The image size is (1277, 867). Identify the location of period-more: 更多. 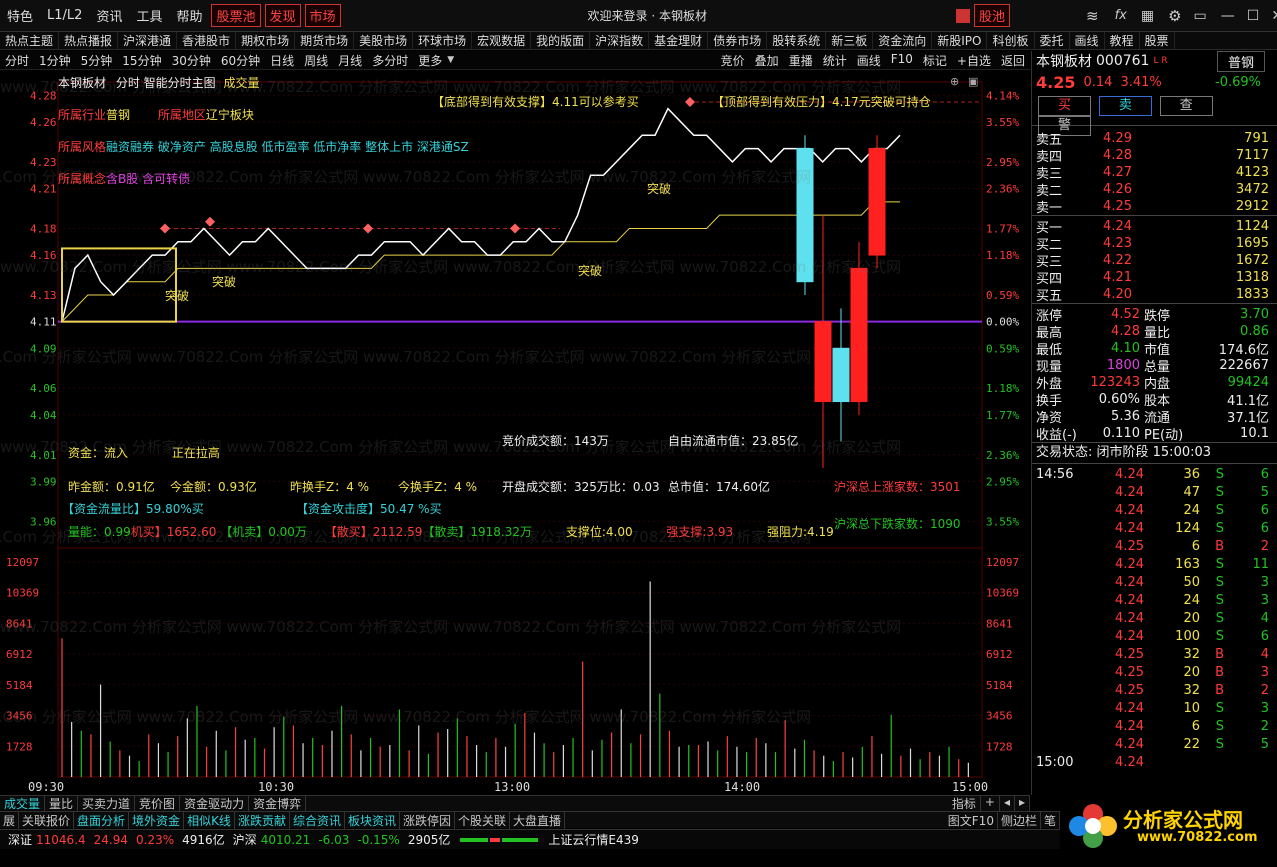
(430, 60).